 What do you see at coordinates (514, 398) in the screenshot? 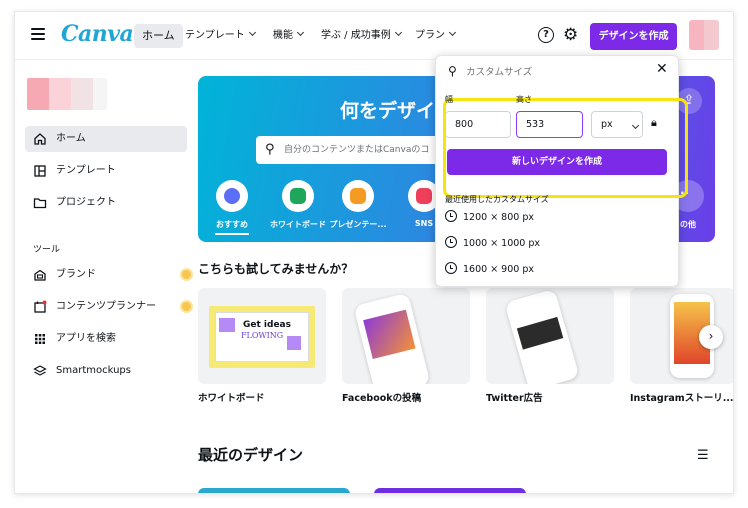
I see `card-label: Twitter広告` at bounding box center [514, 398].